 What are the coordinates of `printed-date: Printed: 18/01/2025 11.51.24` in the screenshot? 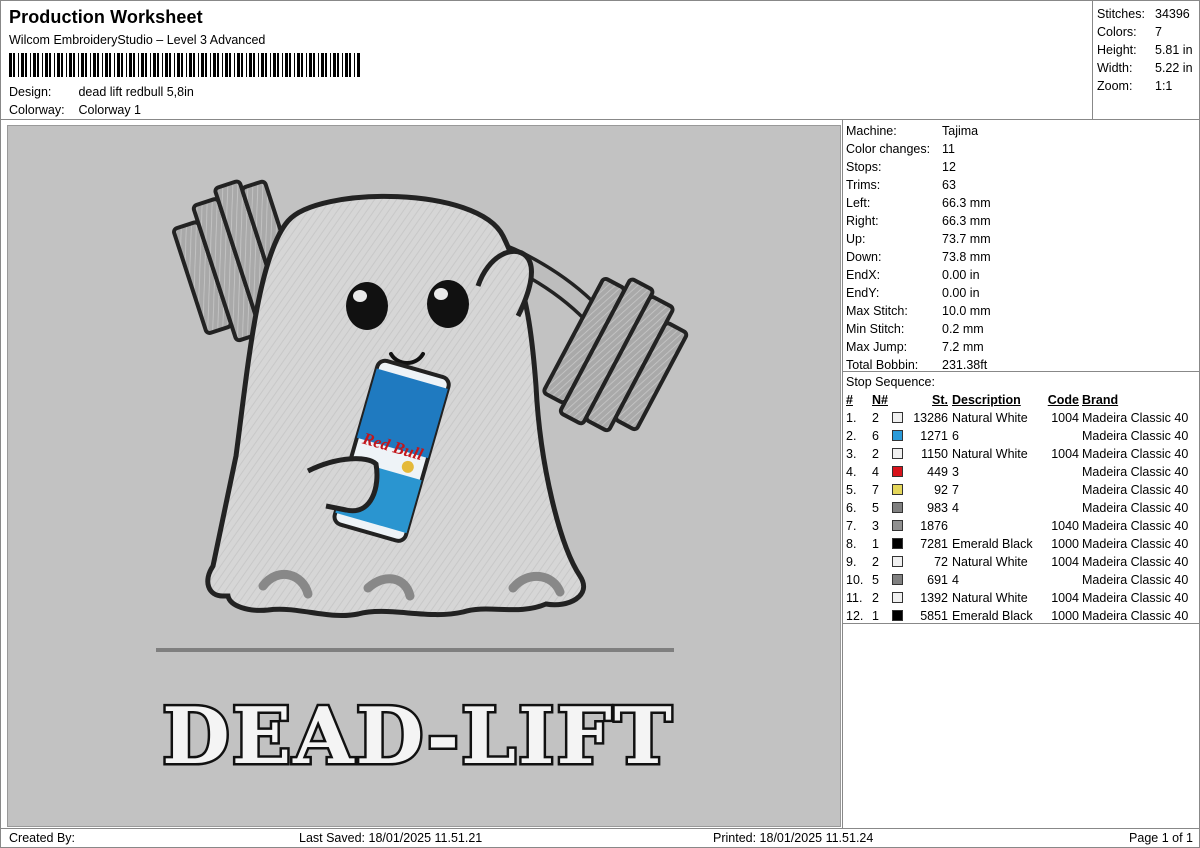 It's located at (793, 838).